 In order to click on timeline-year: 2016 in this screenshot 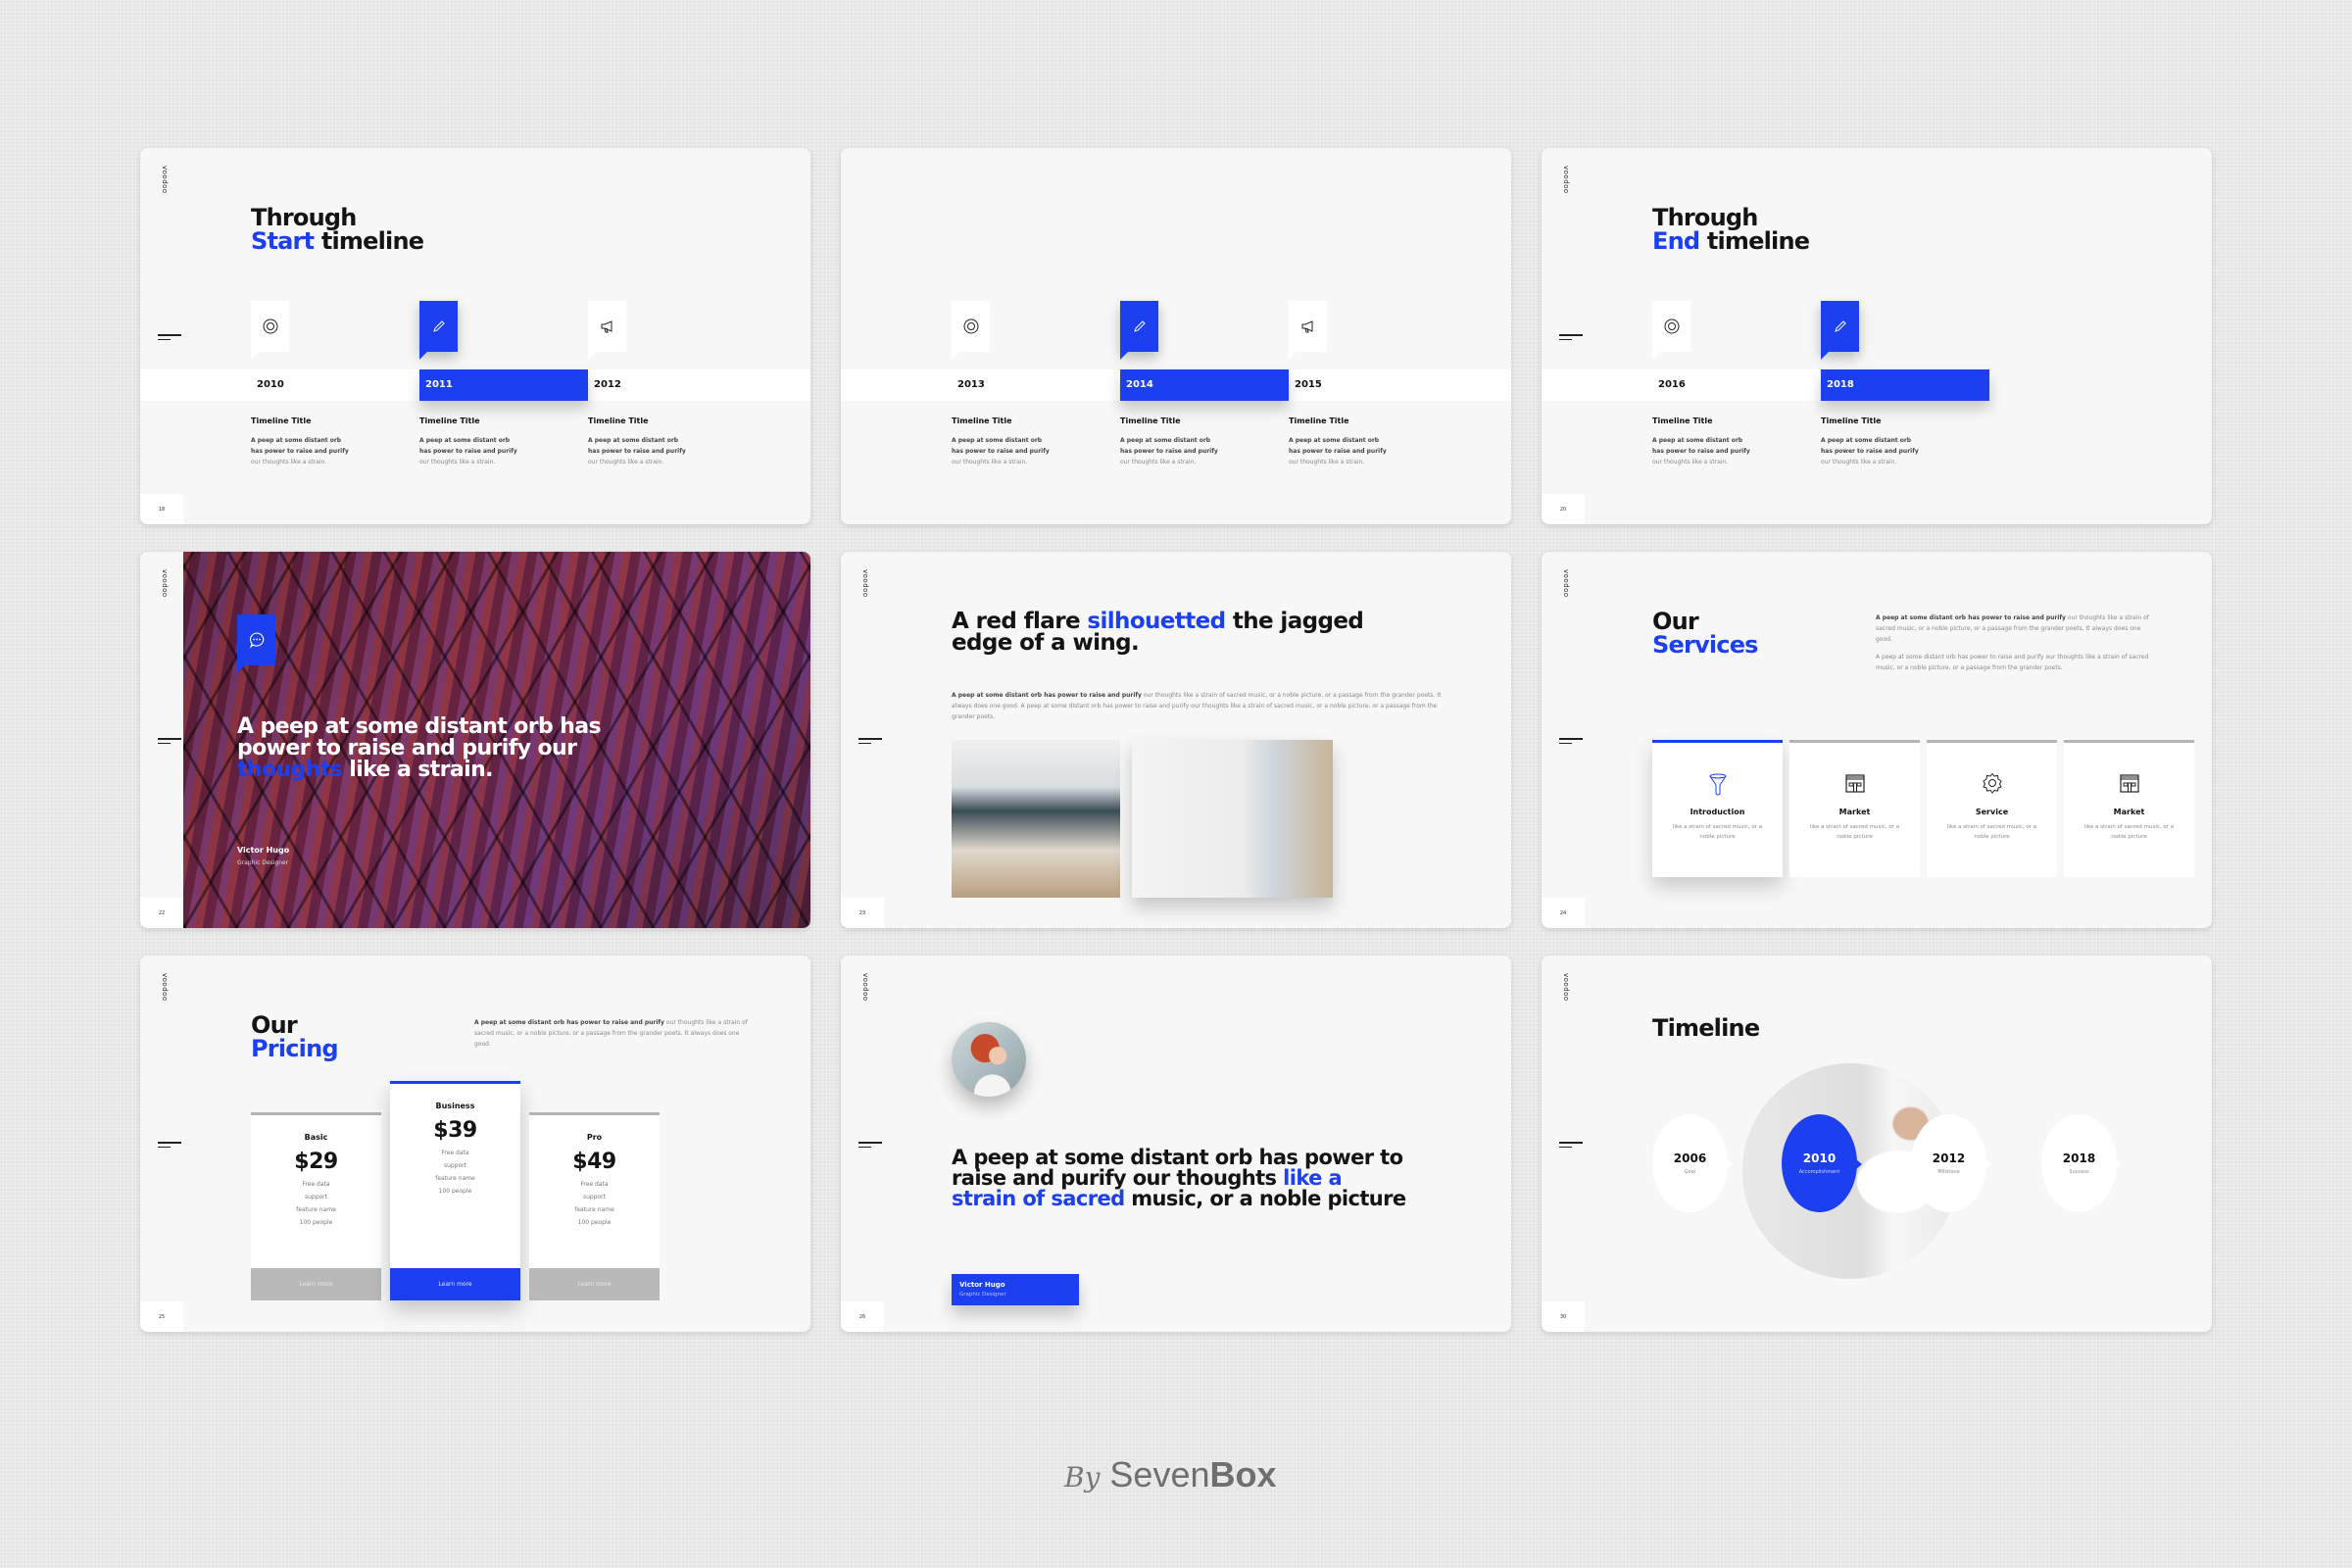, I will do `click(1672, 384)`.